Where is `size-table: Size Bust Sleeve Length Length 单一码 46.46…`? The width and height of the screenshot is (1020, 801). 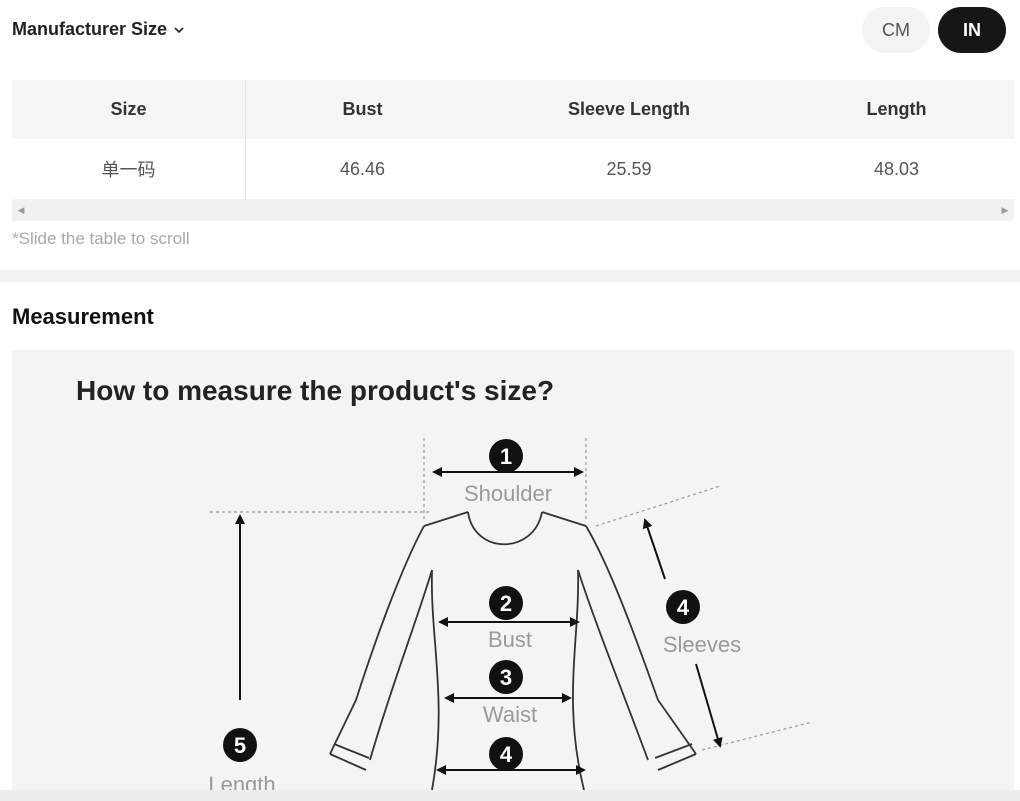
size-table: Size Bust Sleeve Length Length 单一码 46.46… is located at coordinates (513, 139).